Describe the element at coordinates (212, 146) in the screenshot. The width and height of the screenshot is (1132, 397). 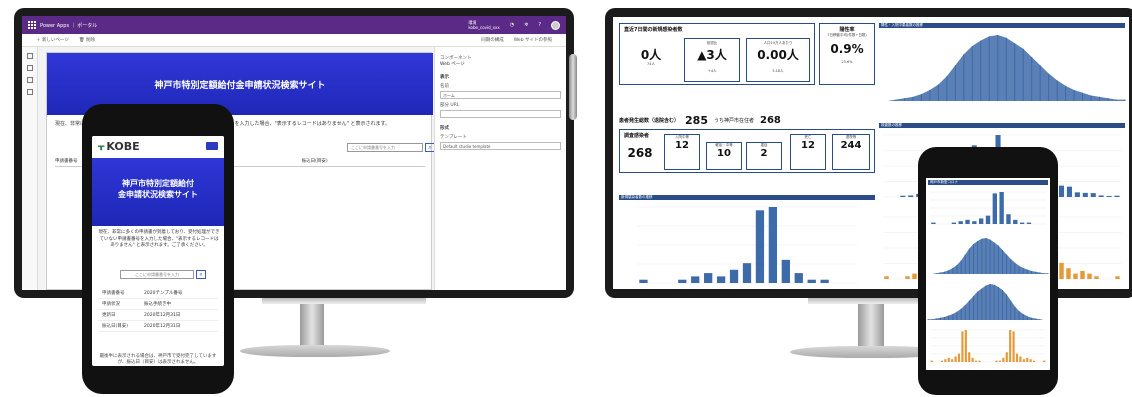
I see `menu-icon` at that location.